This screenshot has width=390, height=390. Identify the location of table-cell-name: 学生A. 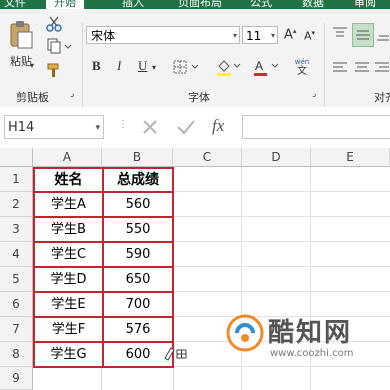
(68, 204).